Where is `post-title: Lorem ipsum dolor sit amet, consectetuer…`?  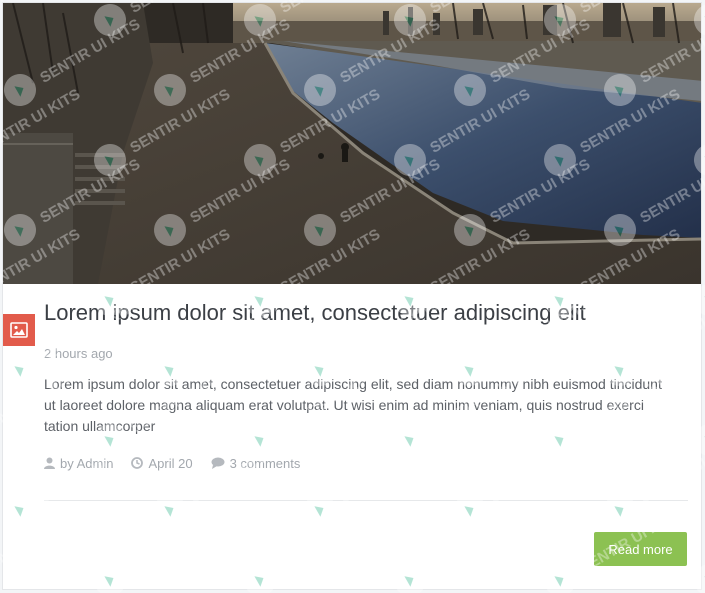
post-title: Lorem ipsum dolor sit amet, consectetuer… is located at coordinates (364, 313).